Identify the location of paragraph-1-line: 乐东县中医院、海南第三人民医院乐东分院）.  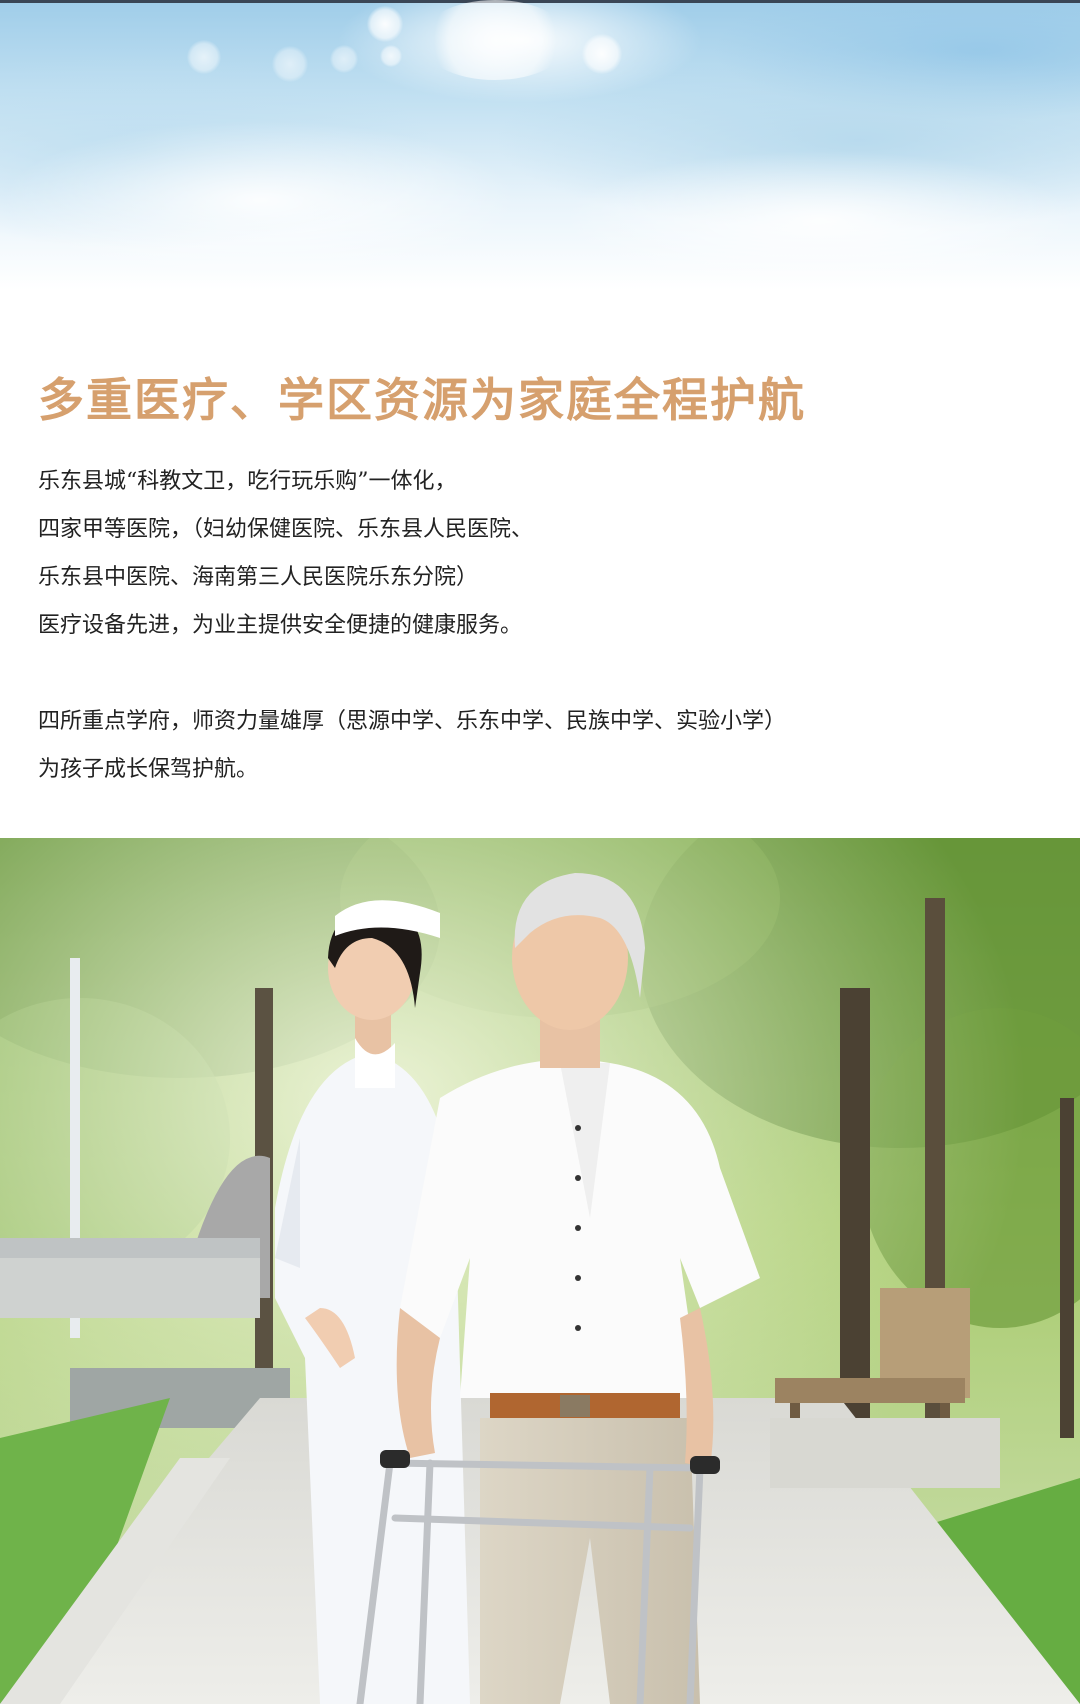
(258, 577).